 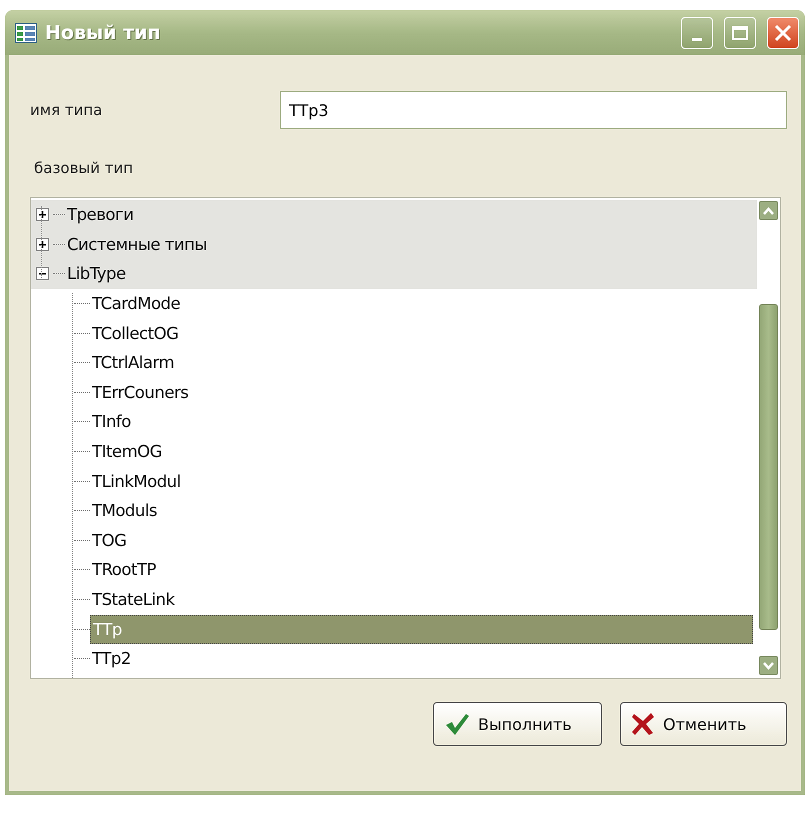 What do you see at coordinates (533, 110) in the screenshot?
I see `type-name-field: TTp3` at bounding box center [533, 110].